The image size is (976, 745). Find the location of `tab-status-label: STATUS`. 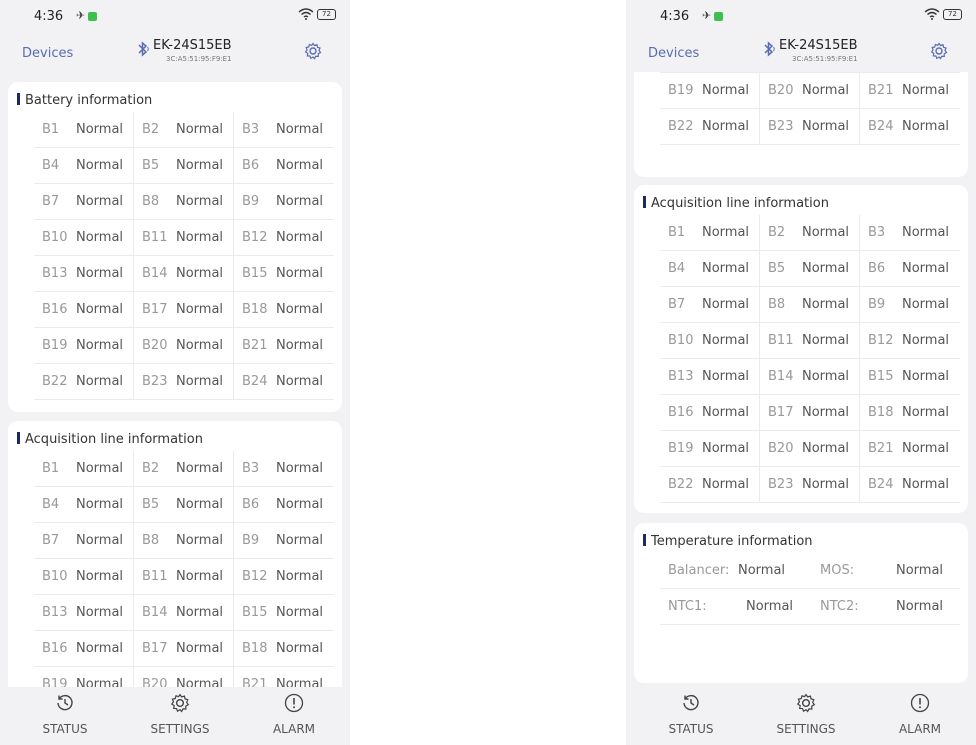

tab-status-label: STATUS is located at coordinates (691, 729).